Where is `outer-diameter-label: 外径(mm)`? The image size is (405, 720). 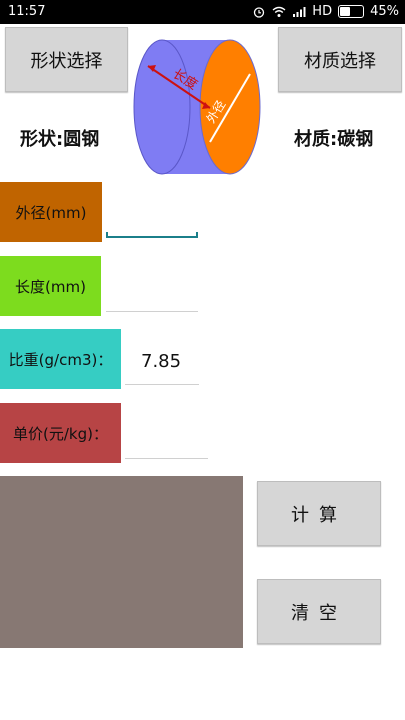
outer-diameter-label: 外径(mm) is located at coordinates (51, 212).